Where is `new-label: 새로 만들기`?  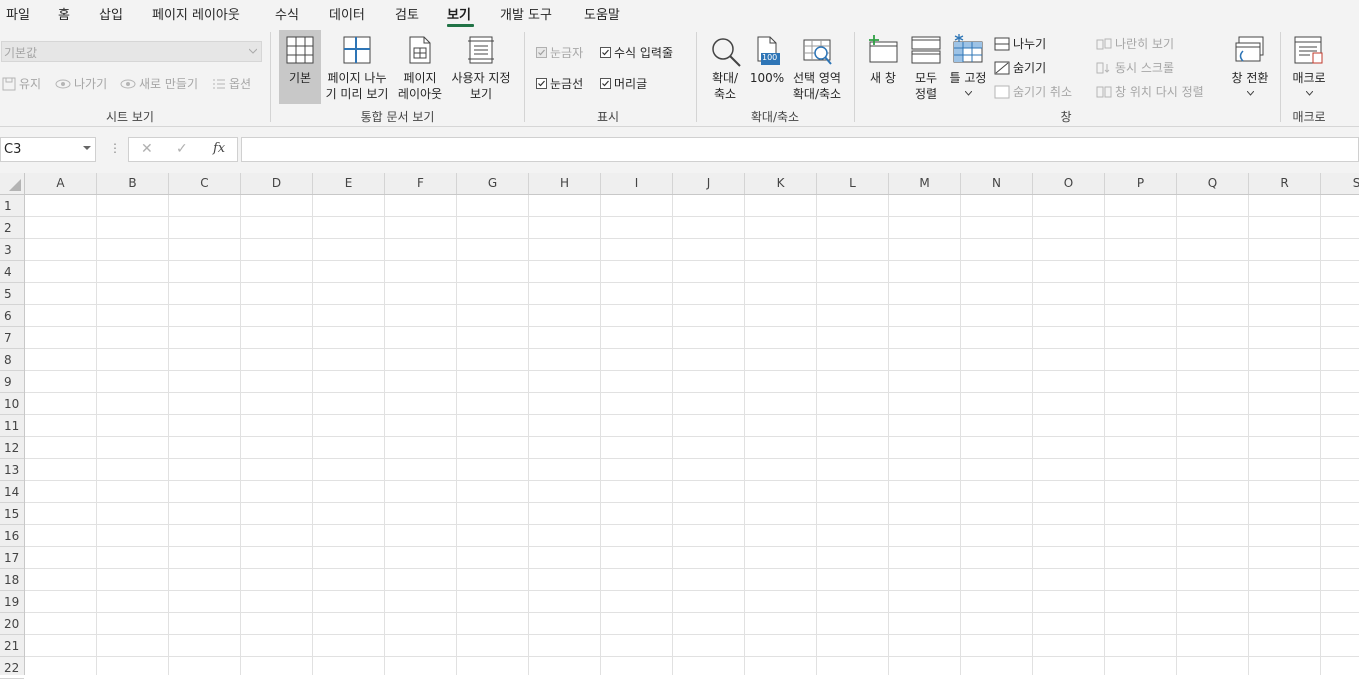 new-label: 새로 만들기 is located at coordinates (169, 84).